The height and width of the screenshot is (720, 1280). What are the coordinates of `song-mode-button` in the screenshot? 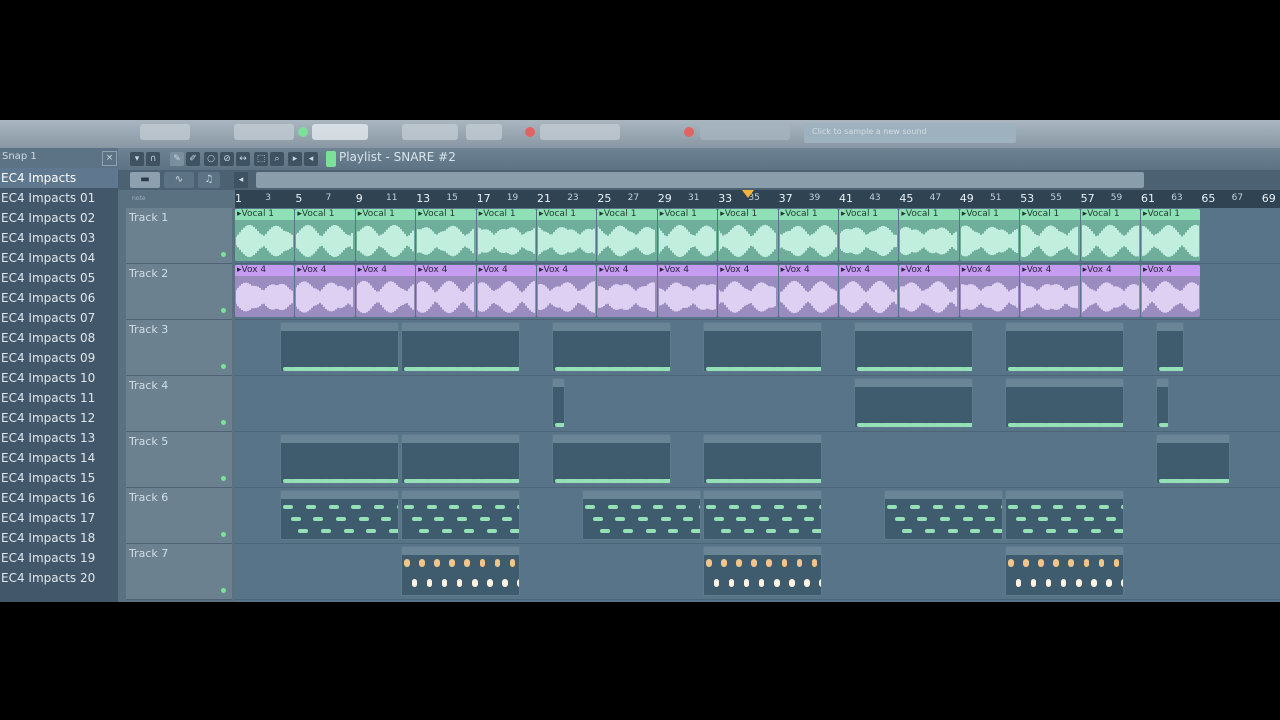 It's located at (484, 132).